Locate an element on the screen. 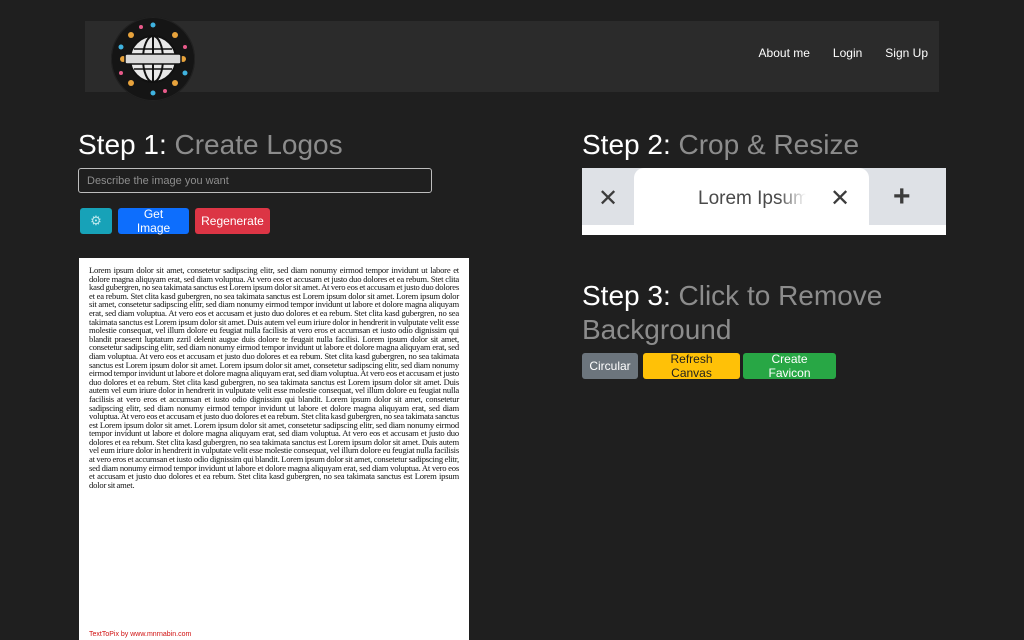 Image resolution: width=1024 pixels, height=640 pixels. new-tab-icon: + is located at coordinates (902, 196).